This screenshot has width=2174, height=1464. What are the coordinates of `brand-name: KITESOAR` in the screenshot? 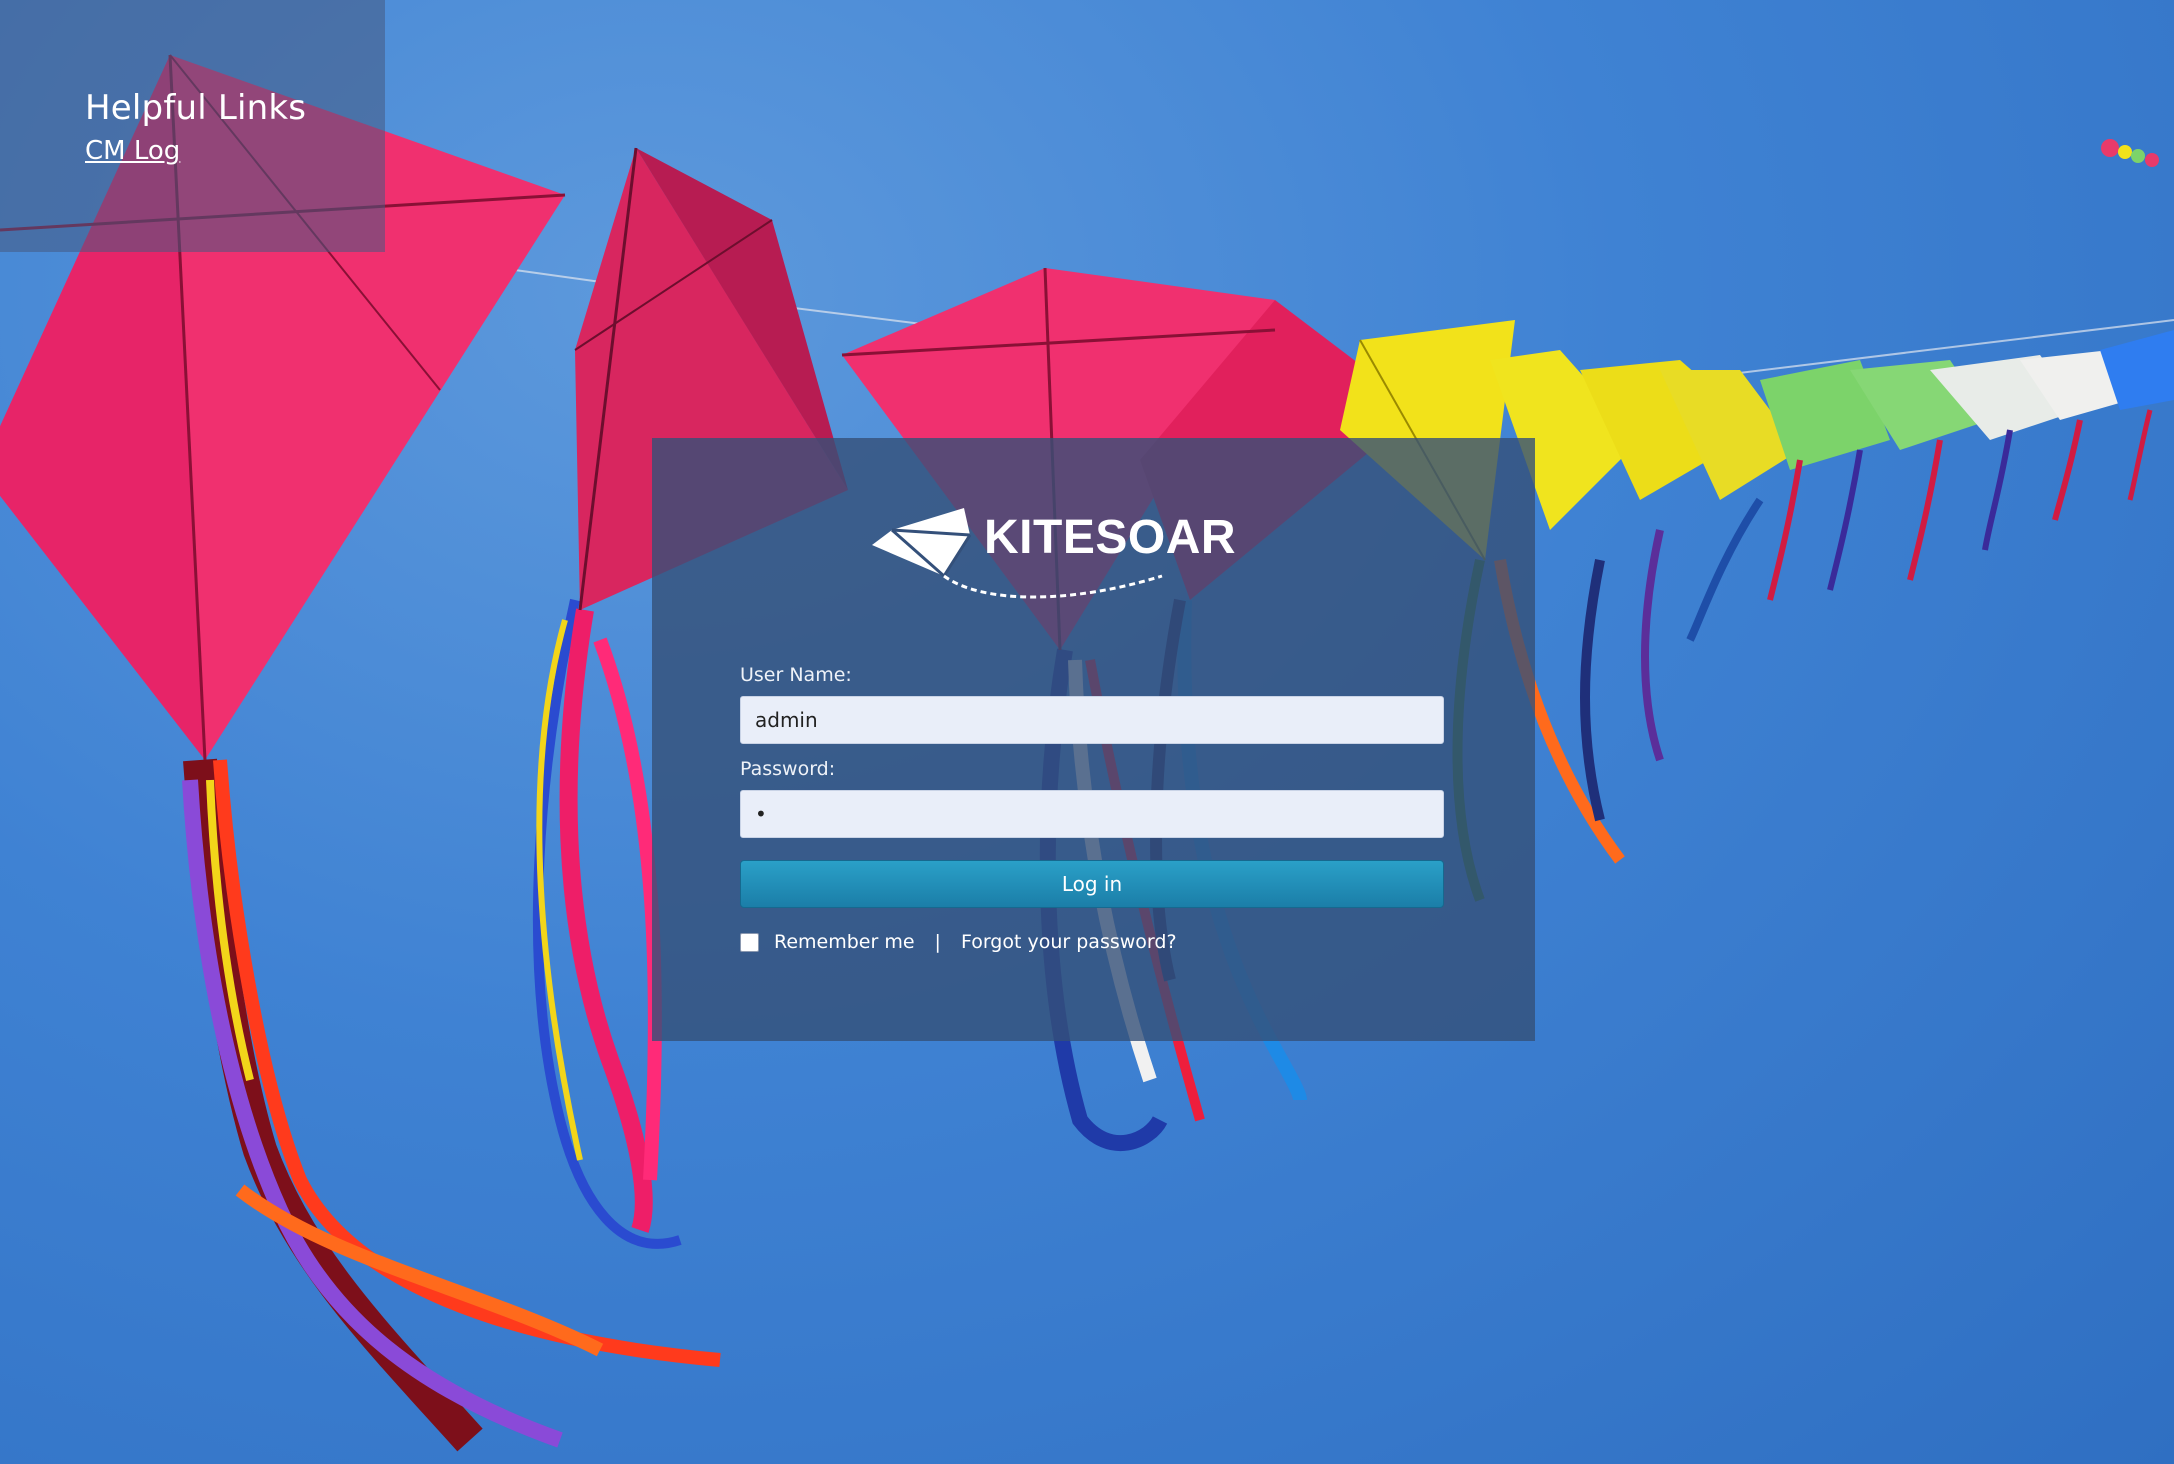 It's located at (1110, 537).